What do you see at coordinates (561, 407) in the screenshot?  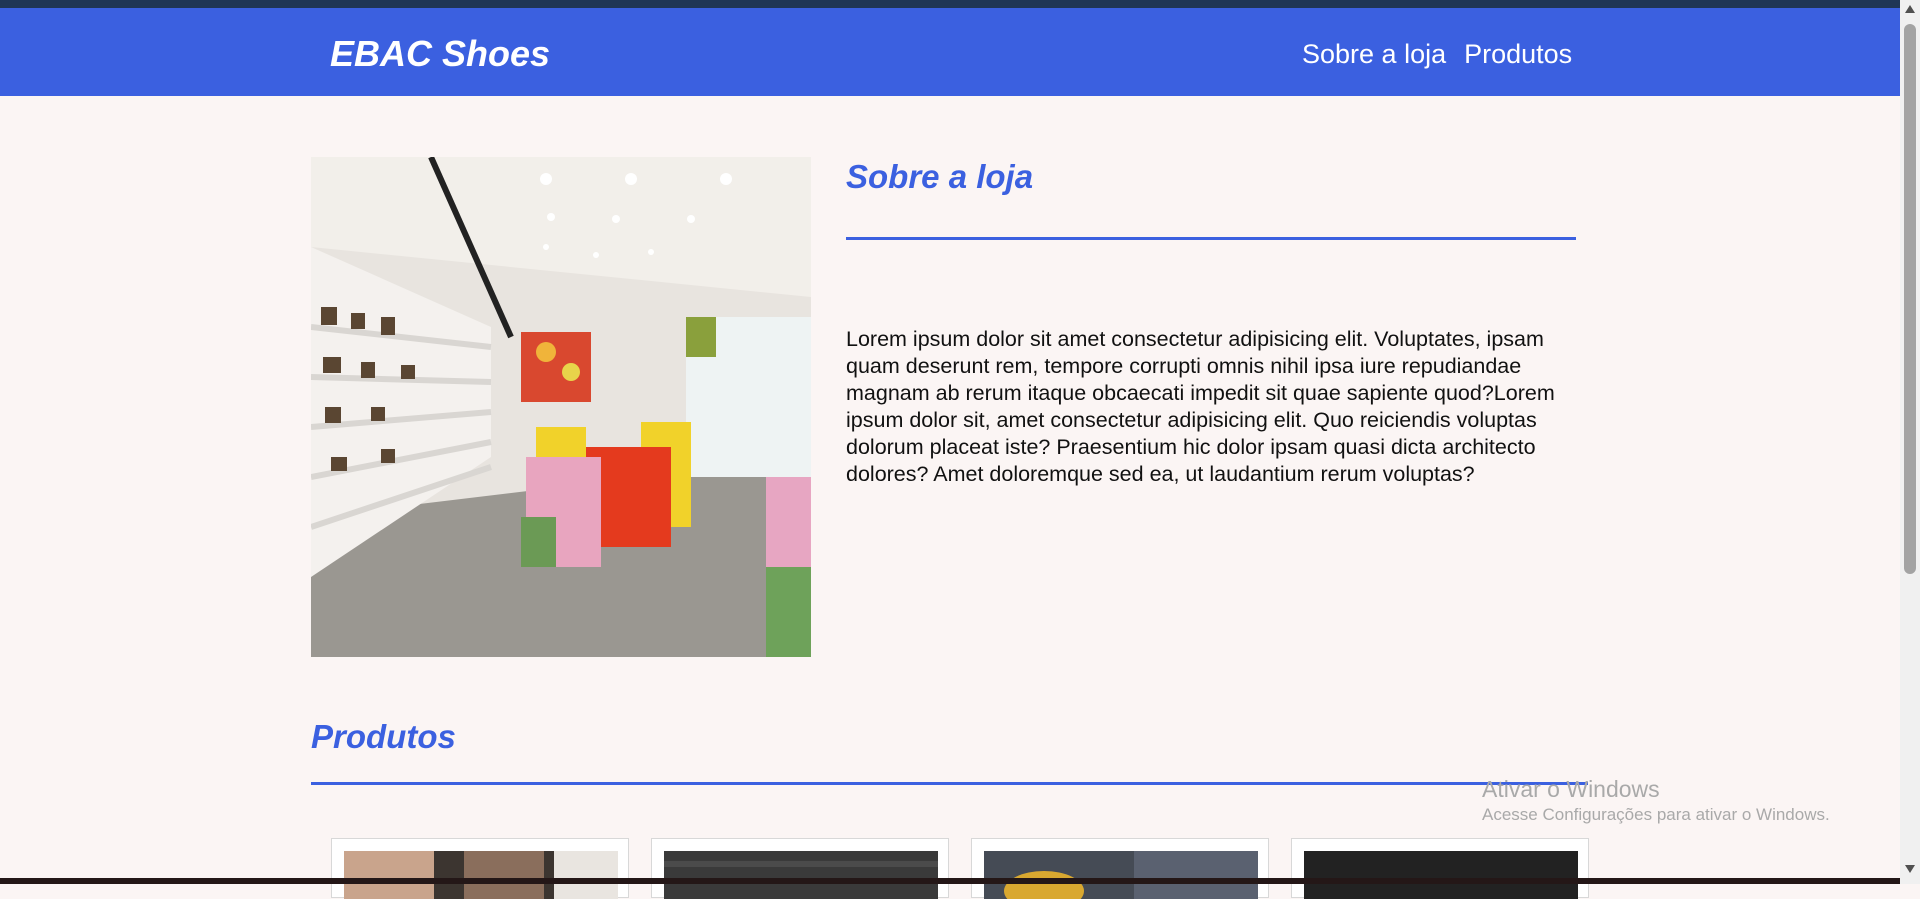 I see `store-photo` at bounding box center [561, 407].